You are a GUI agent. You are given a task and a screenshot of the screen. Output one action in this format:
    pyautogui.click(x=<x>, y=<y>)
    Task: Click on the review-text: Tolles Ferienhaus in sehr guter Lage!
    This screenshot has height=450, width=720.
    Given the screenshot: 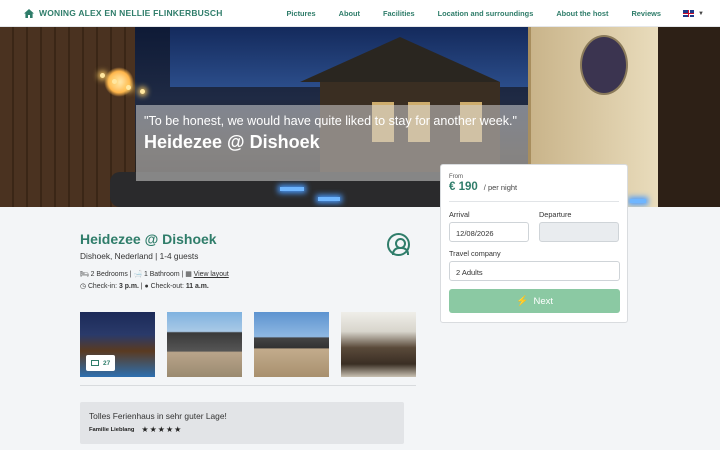 What is the action you would take?
    pyautogui.click(x=158, y=416)
    